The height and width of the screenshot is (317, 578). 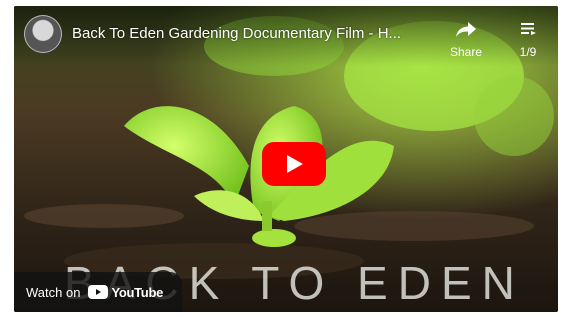 I want to click on playlist-icon, so click(x=528, y=29).